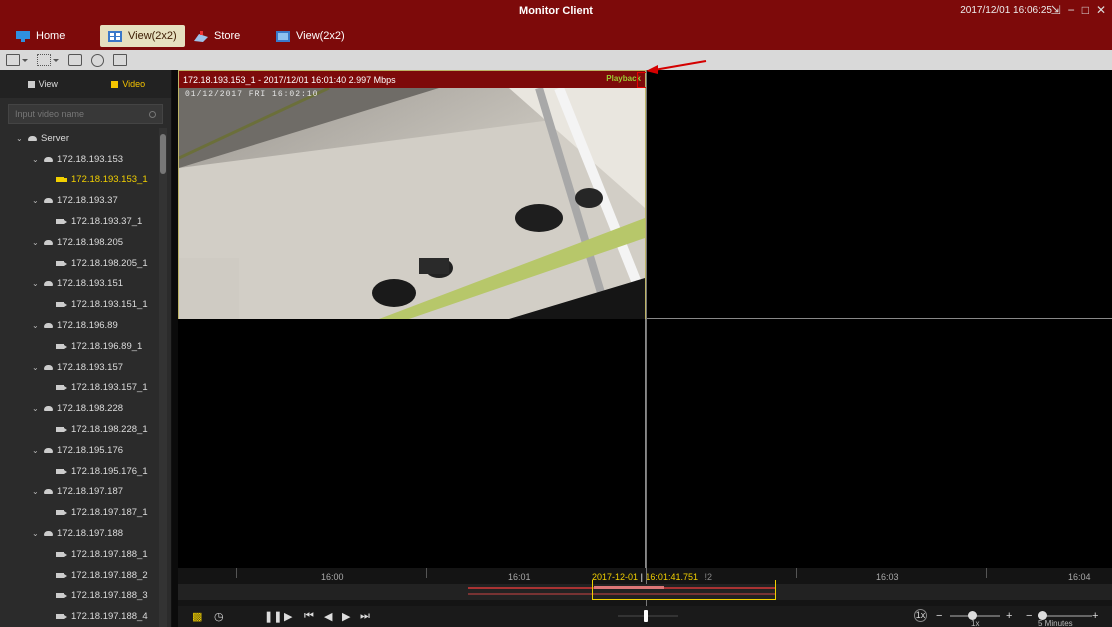 This screenshot has height=627, width=1112. I want to click on tab-home: Home, so click(40, 36).